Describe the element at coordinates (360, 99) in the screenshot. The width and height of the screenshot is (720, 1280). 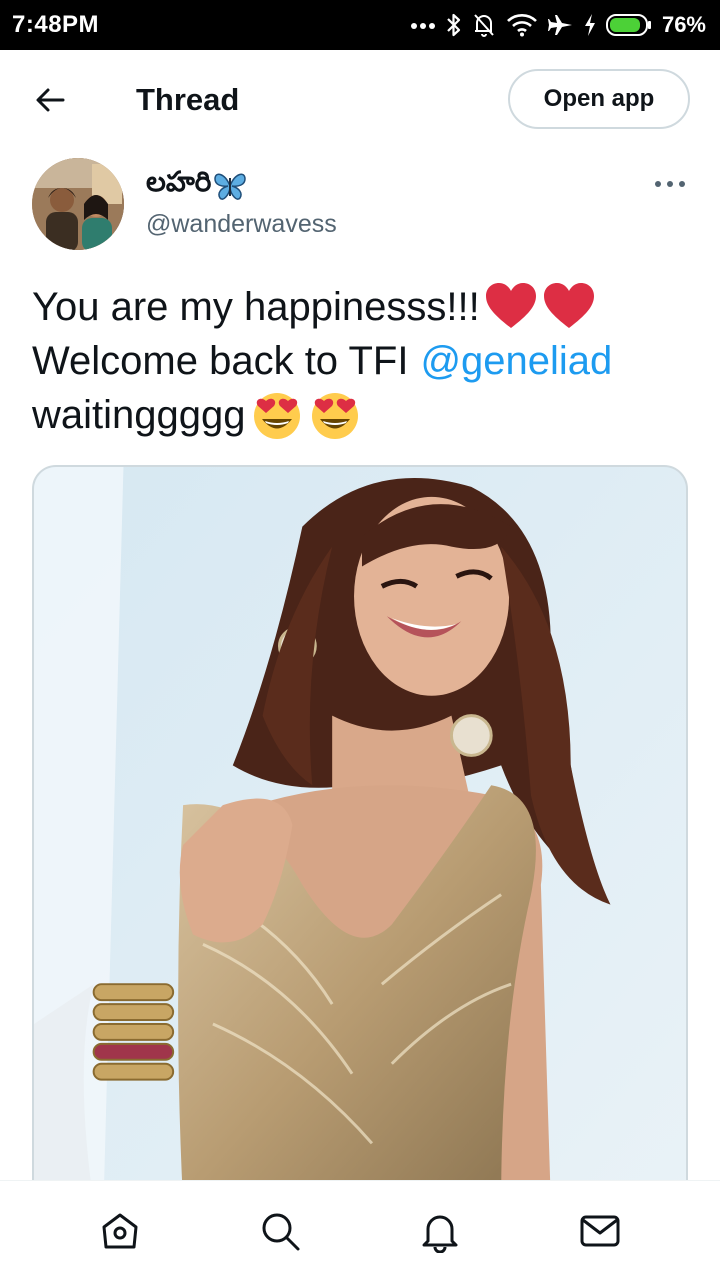
I see `header: Thread Open app` at that location.